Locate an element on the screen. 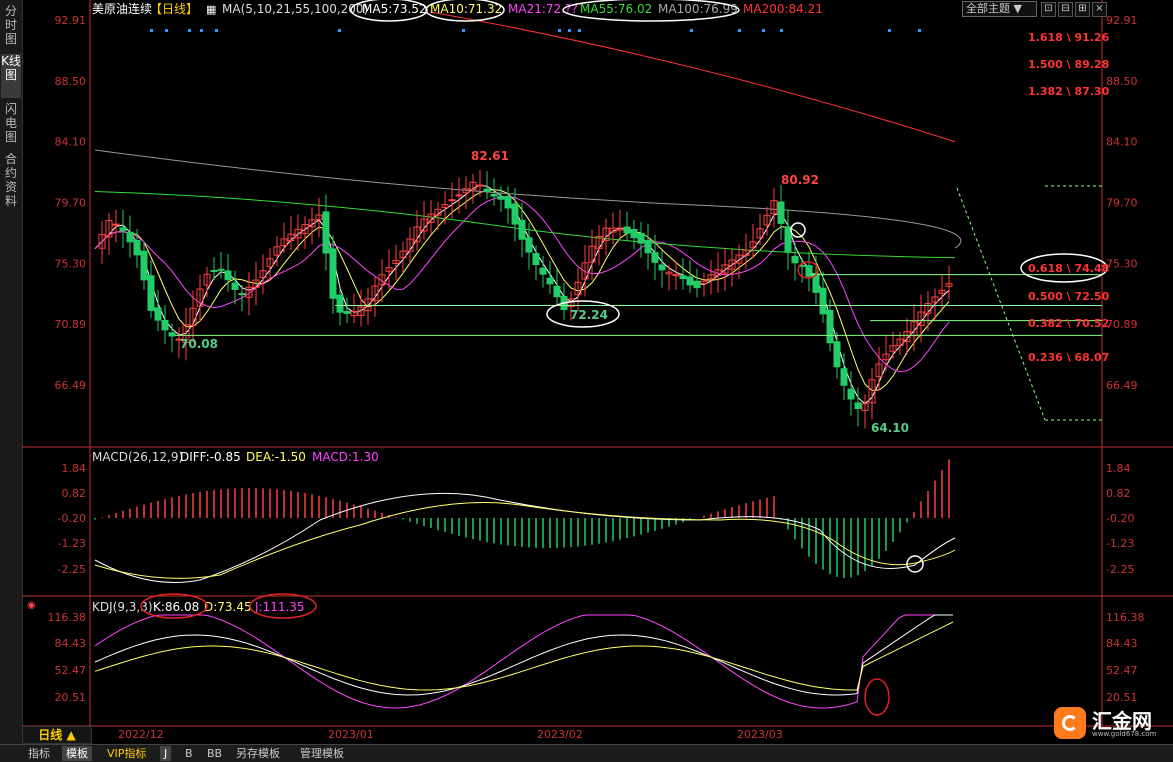 Image resolution: width=1173 pixels, height=762 pixels. macd-tick-left: -1.23 is located at coordinates (72, 543).